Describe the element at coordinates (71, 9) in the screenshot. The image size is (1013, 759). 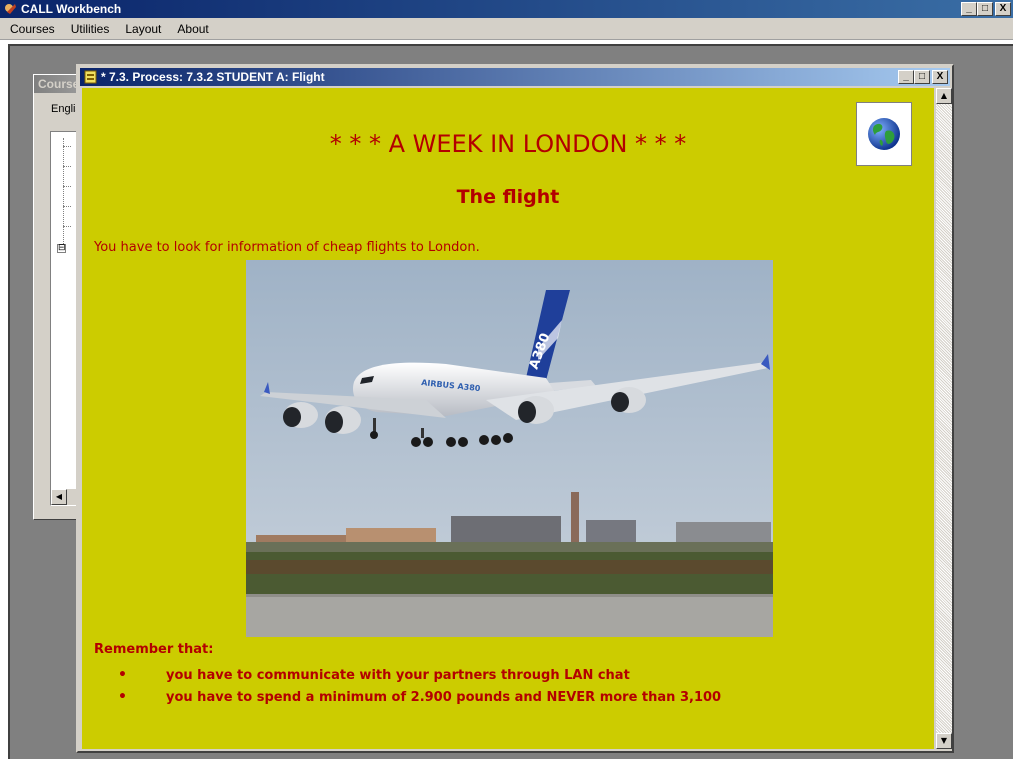
I see `app-title: CALL Workbench` at that location.